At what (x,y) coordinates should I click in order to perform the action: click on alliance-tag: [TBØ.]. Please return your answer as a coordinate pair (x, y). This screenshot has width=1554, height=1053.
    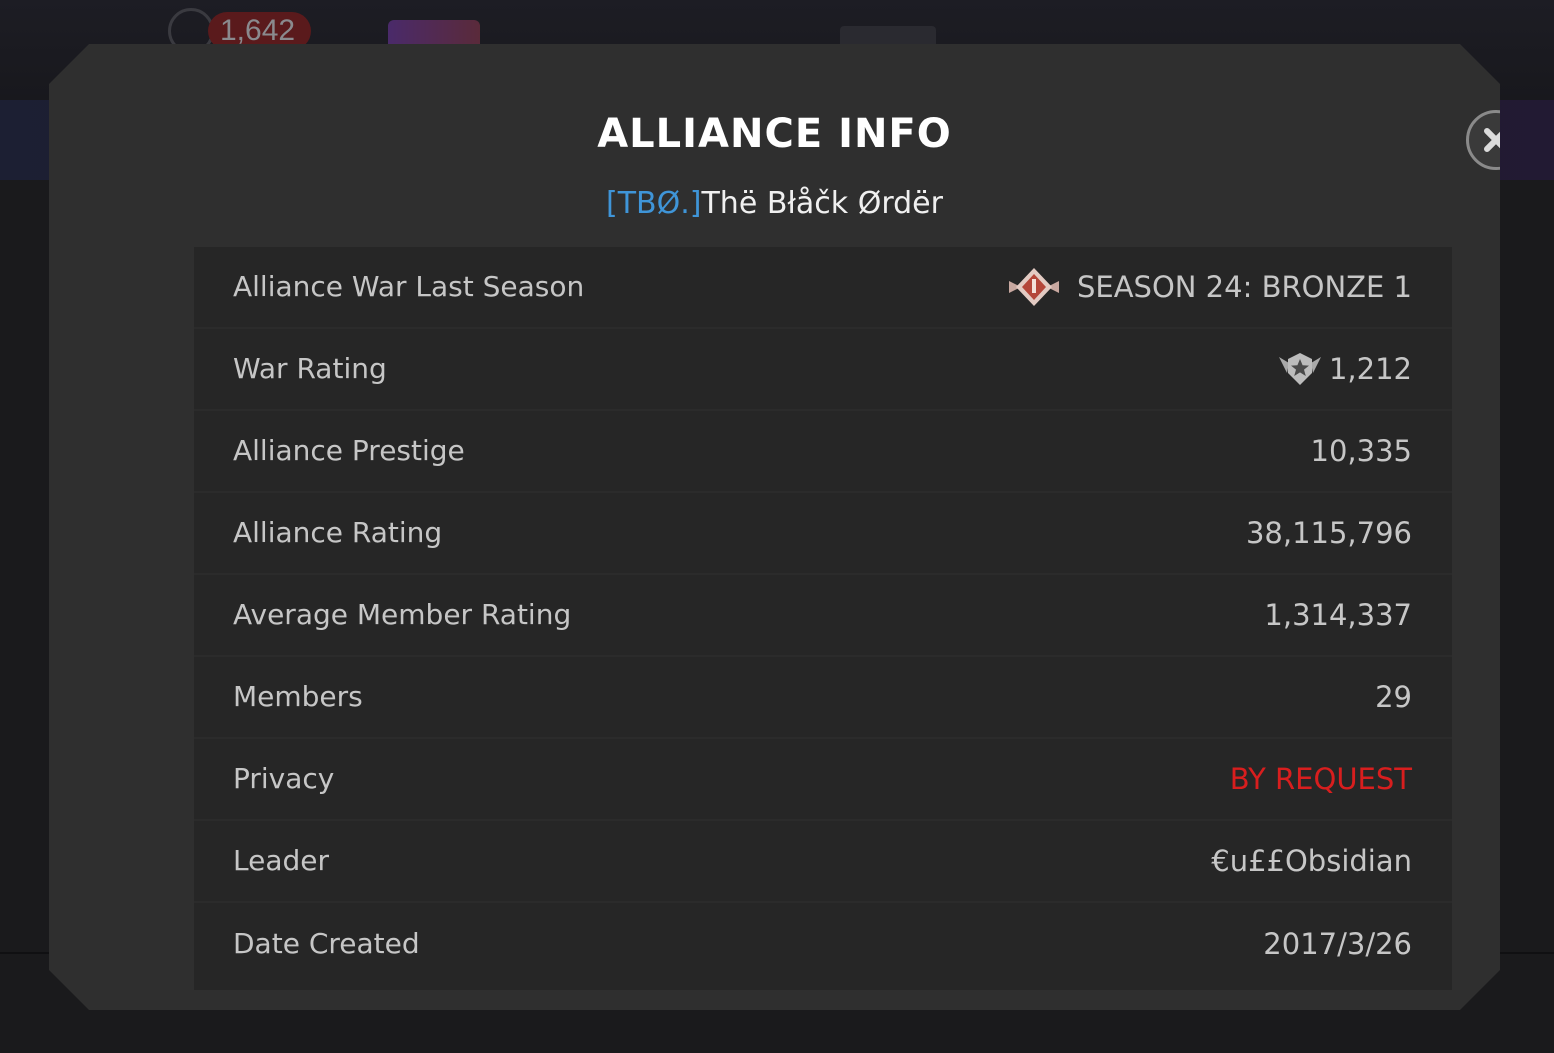
    Looking at the image, I should click on (654, 203).